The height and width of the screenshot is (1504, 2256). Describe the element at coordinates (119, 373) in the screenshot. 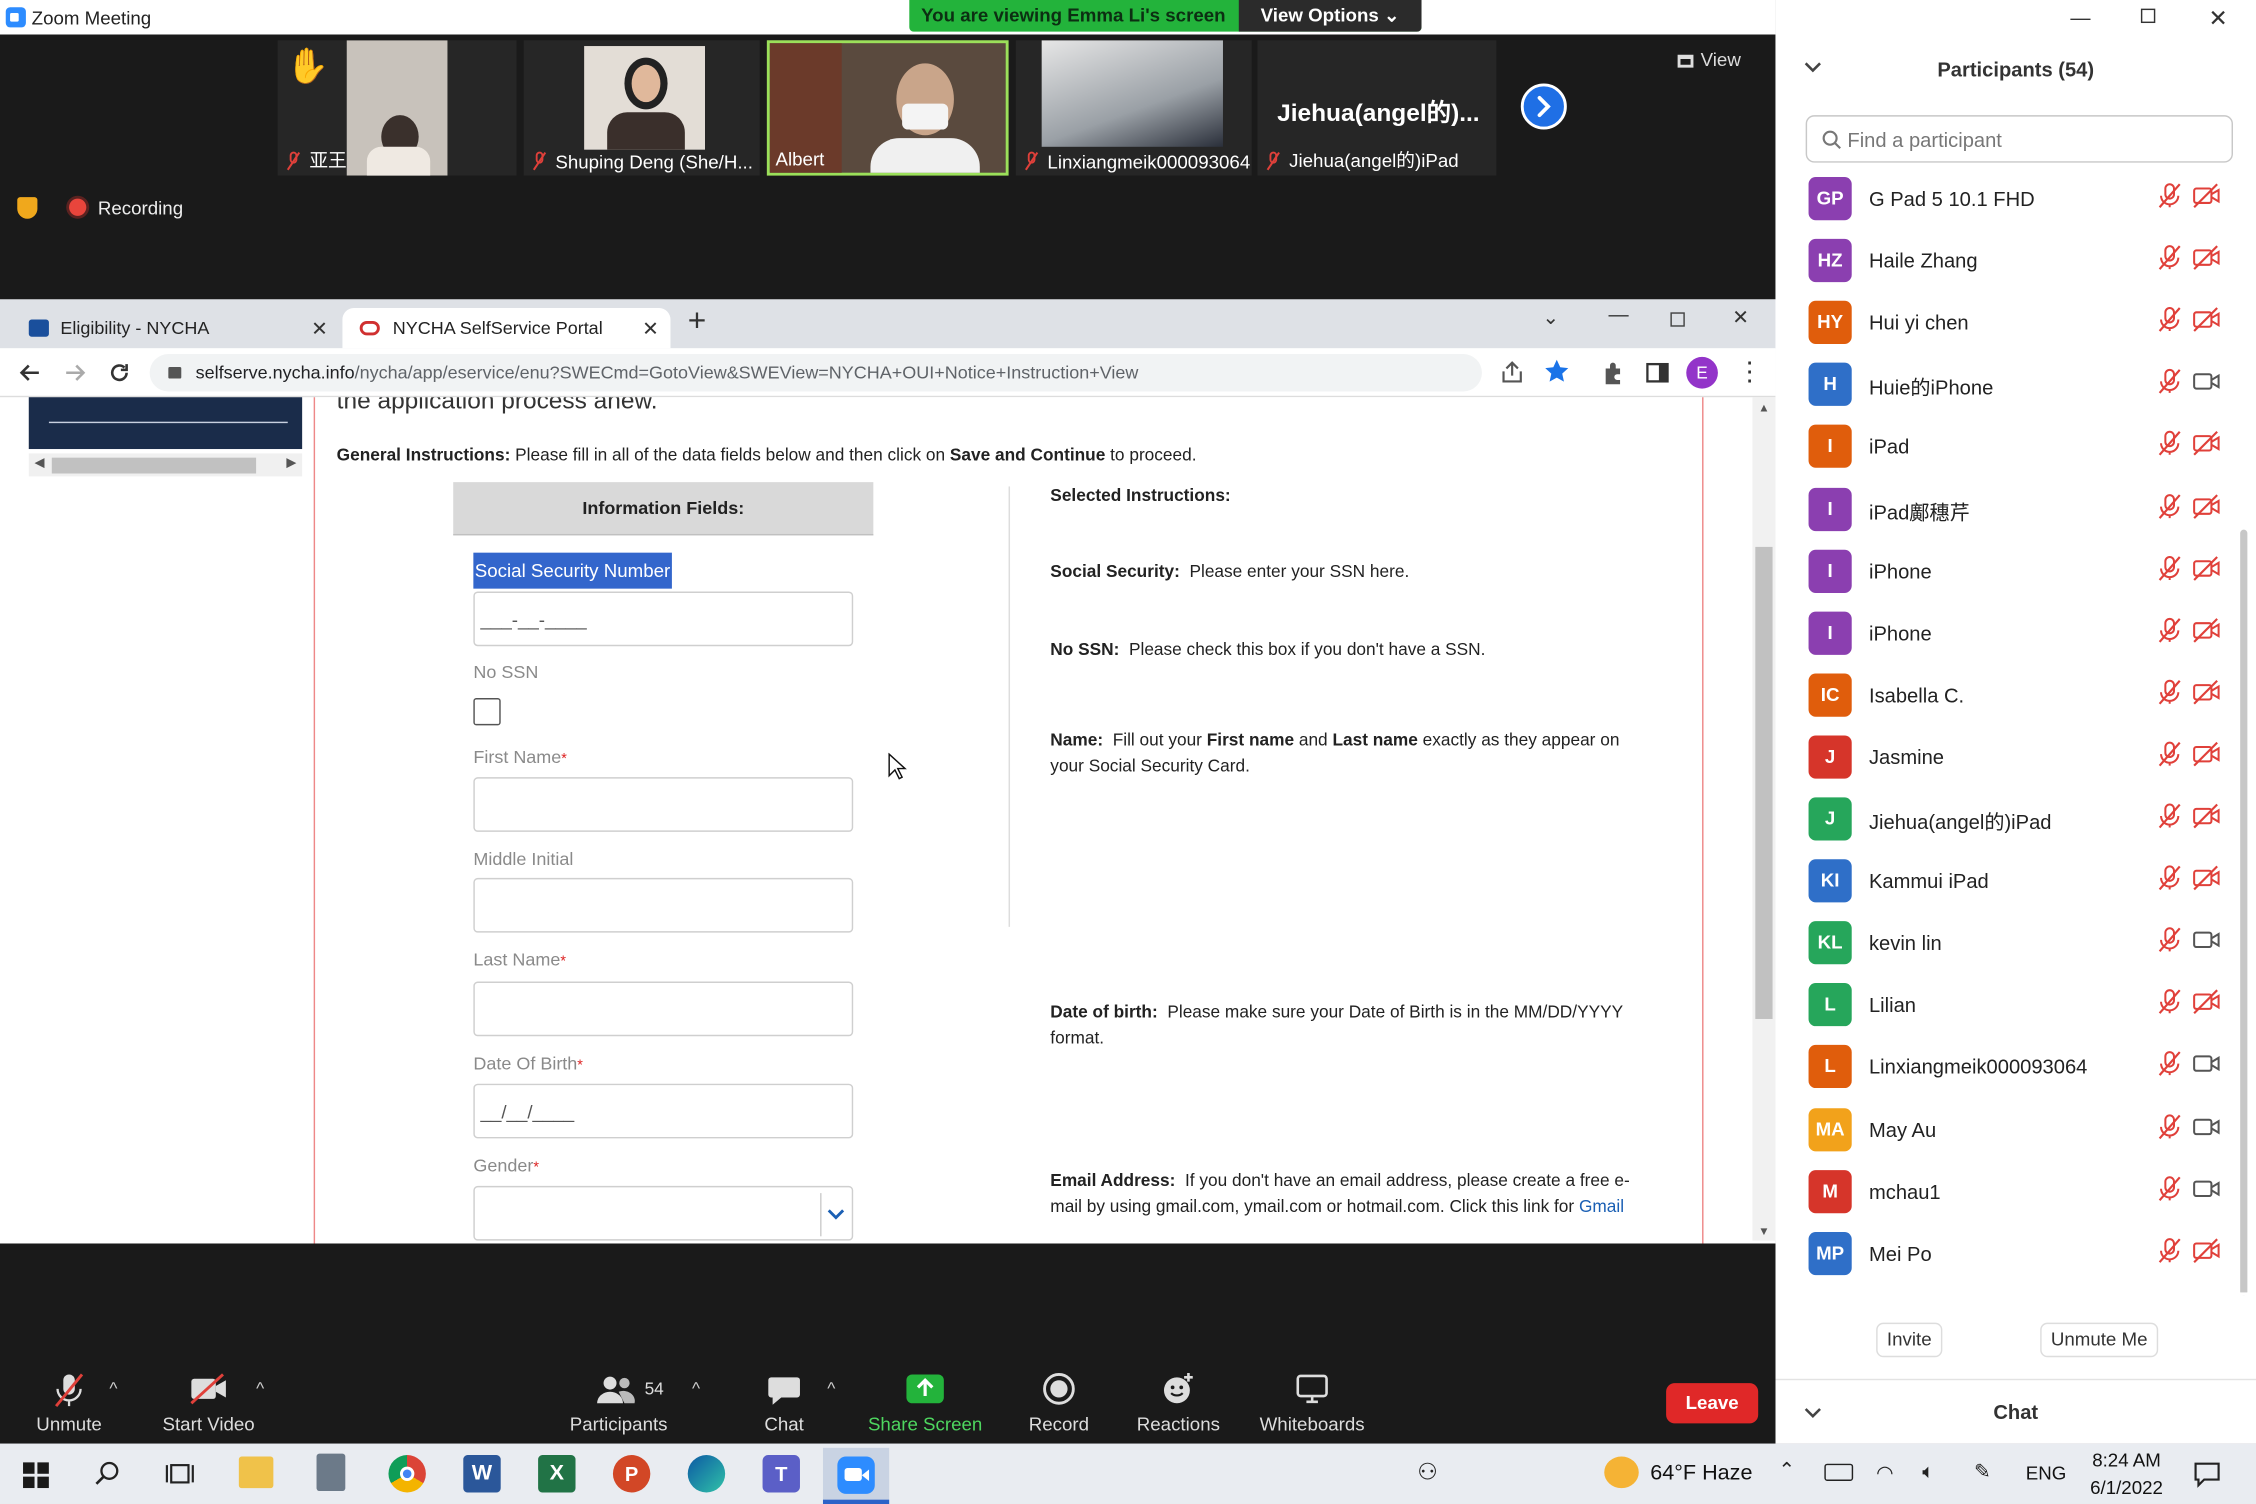

I see `reload-icon` at that location.